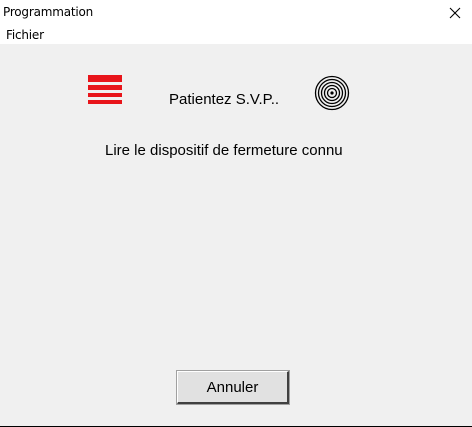 The width and height of the screenshot is (472, 427). What do you see at coordinates (48, 12) in the screenshot?
I see `window-title: Programmation` at bounding box center [48, 12].